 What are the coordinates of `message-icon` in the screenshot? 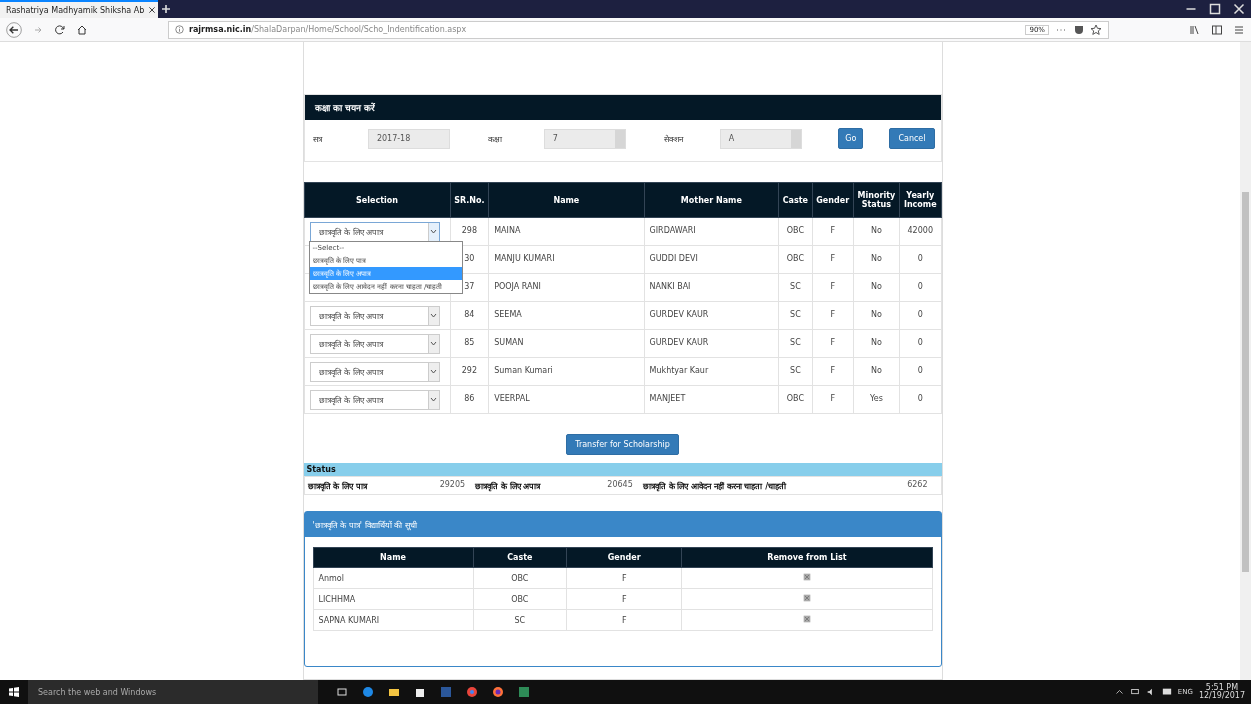 It's located at (1166, 692).